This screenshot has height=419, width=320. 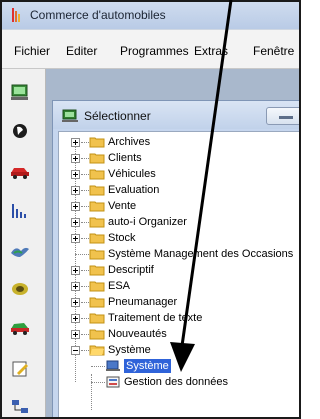 What do you see at coordinates (81, 51) in the screenshot?
I see `menu-editer: Editer` at bounding box center [81, 51].